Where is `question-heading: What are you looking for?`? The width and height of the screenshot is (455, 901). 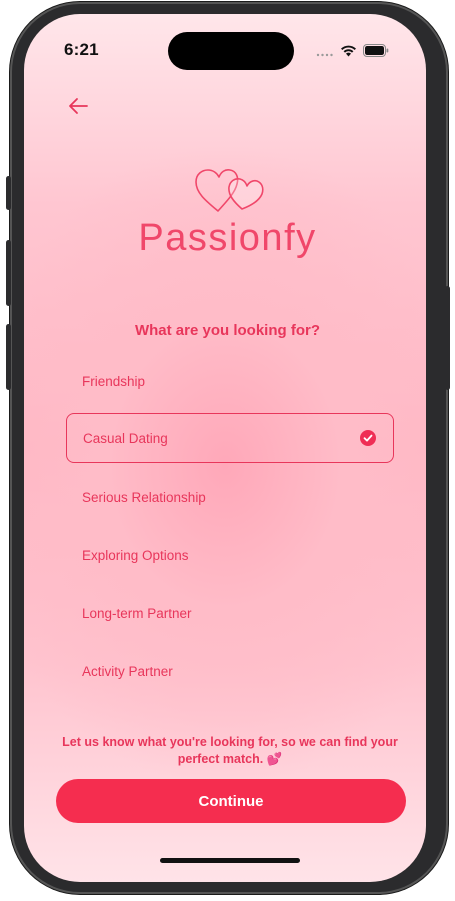
question-heading: What are you looking for? is located at coordinates (227, 330).